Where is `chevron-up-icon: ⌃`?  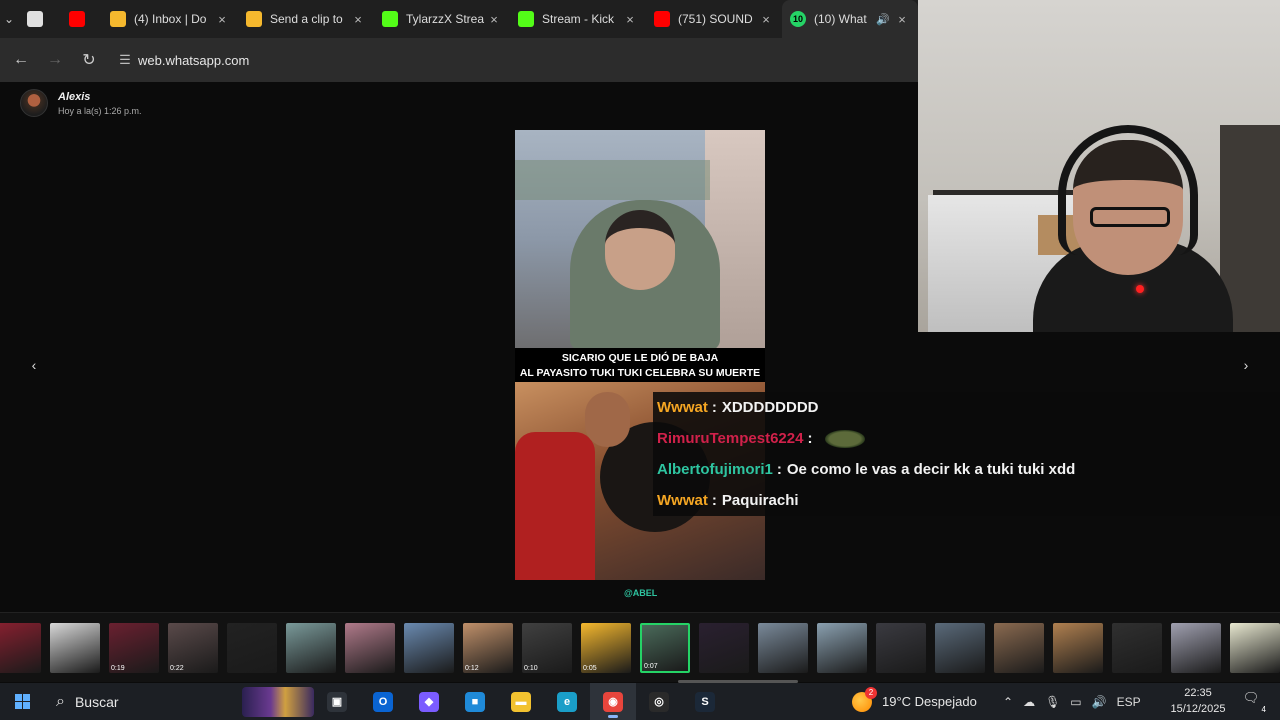 chevron-up-icon: ⌃ is located at coordinates (1008, 702).